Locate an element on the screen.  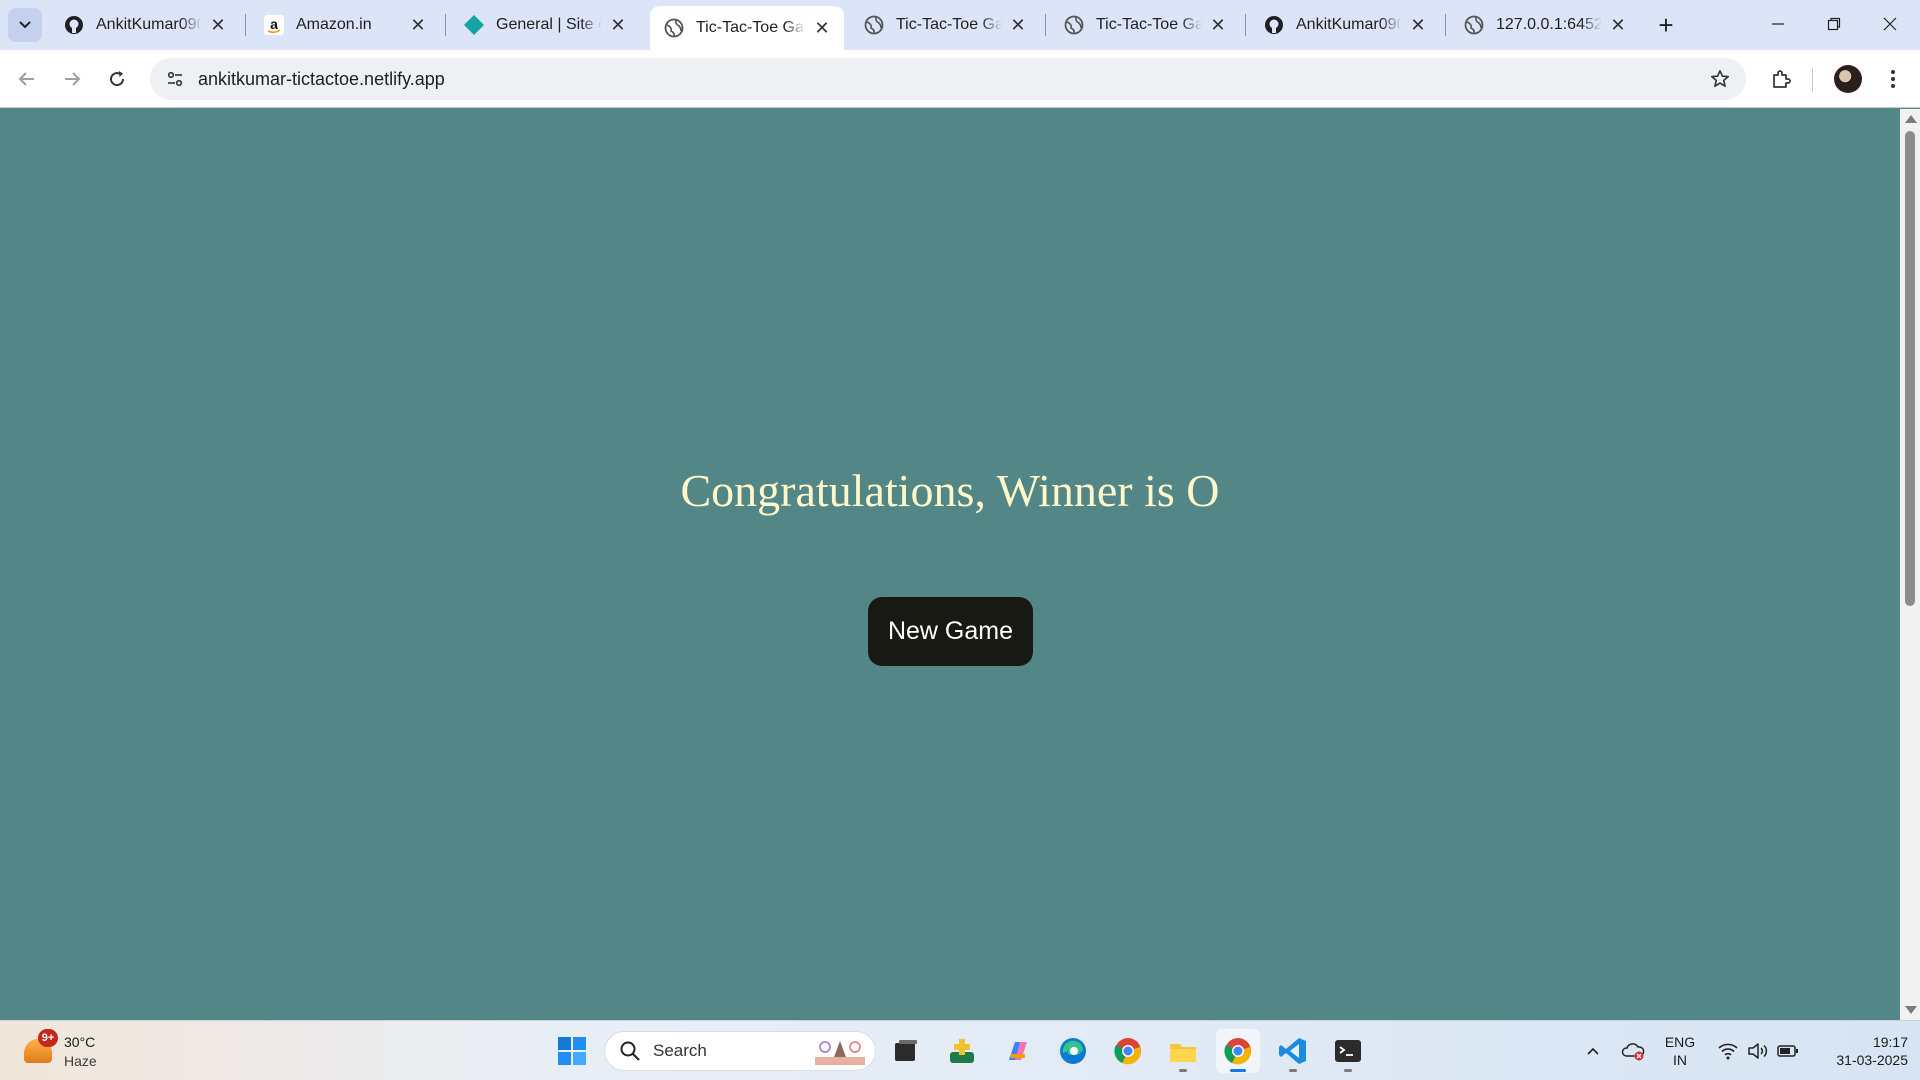
tab-netlify: General | Site co ✕ is located at coordinates (545, 25).